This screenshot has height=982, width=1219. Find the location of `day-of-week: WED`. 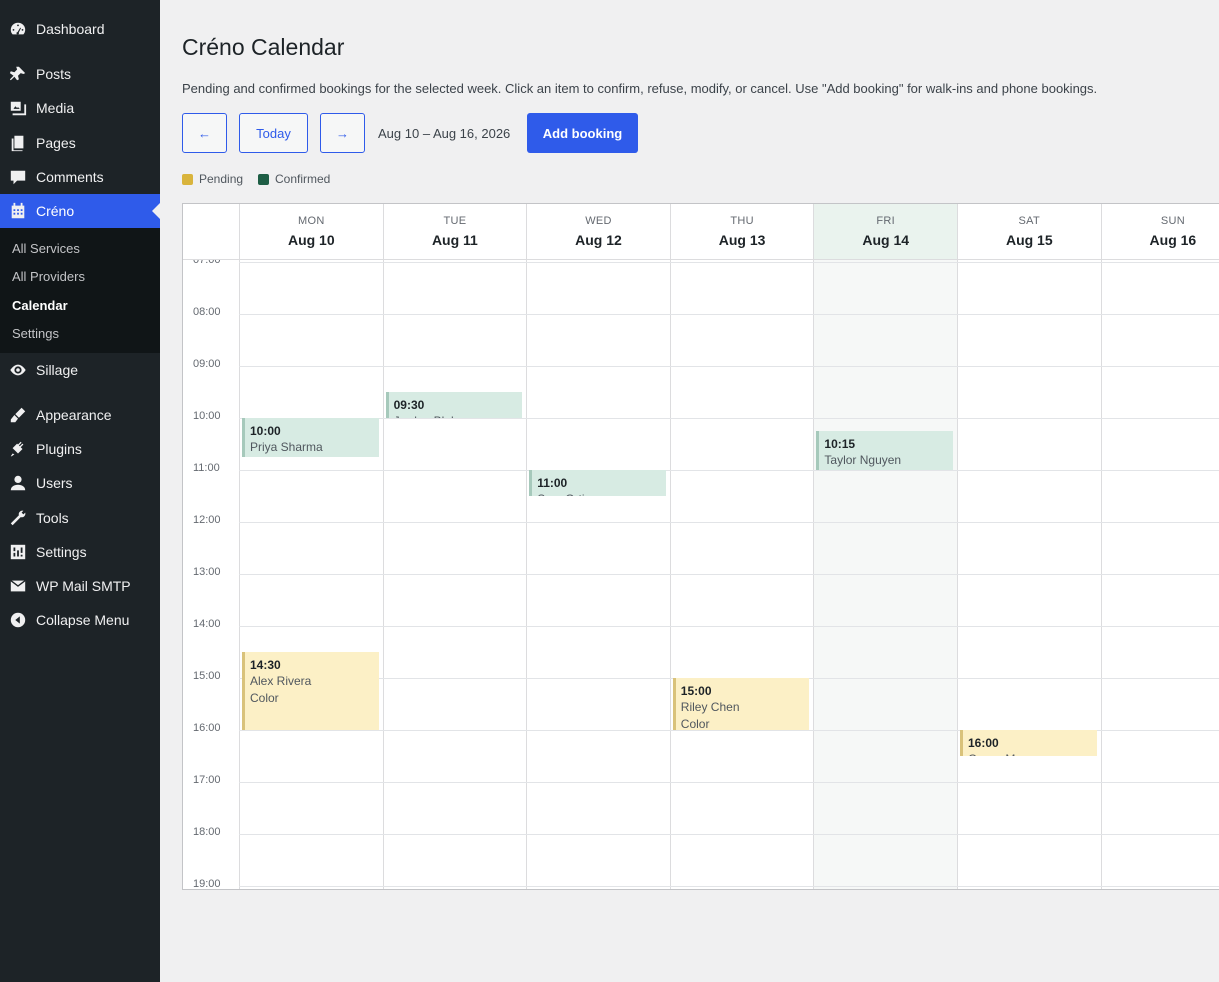

day-of-week: WED is located at coordinates (598, 221).